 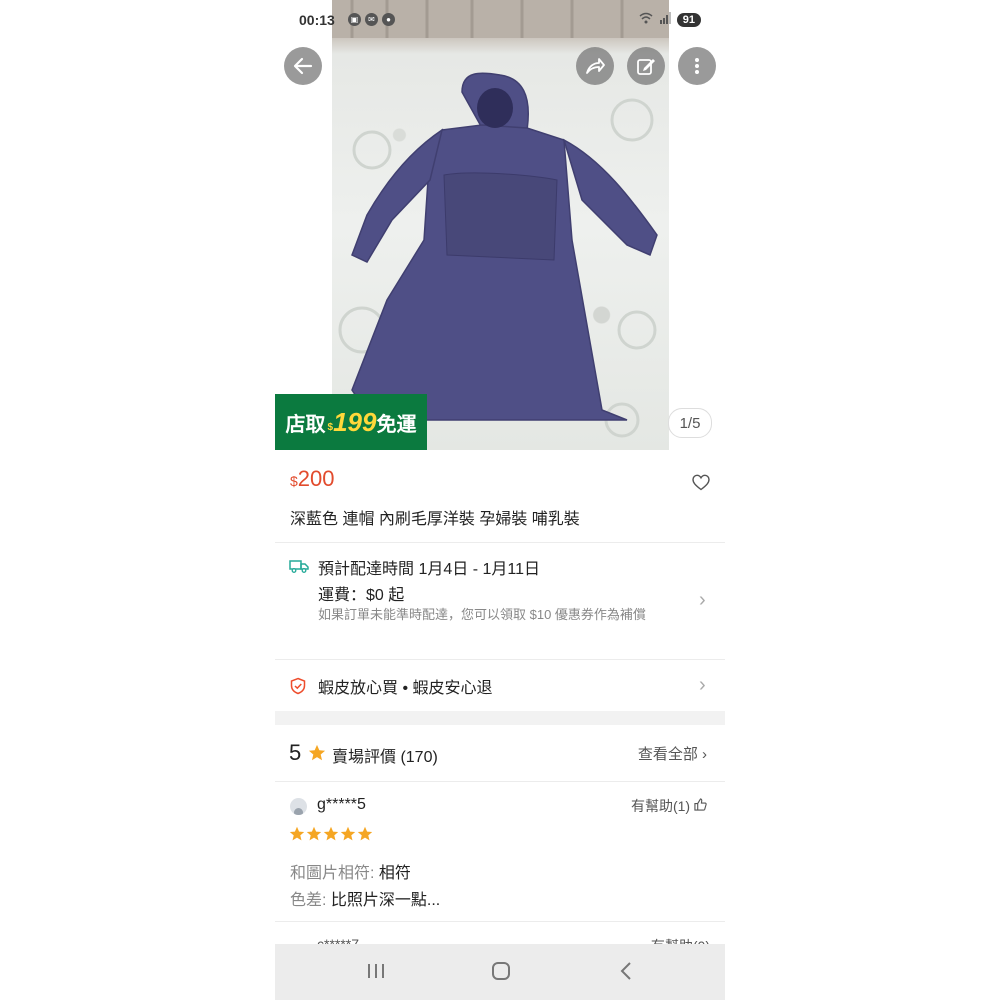 I want to click on share-icon, so click(x=595, y=66).